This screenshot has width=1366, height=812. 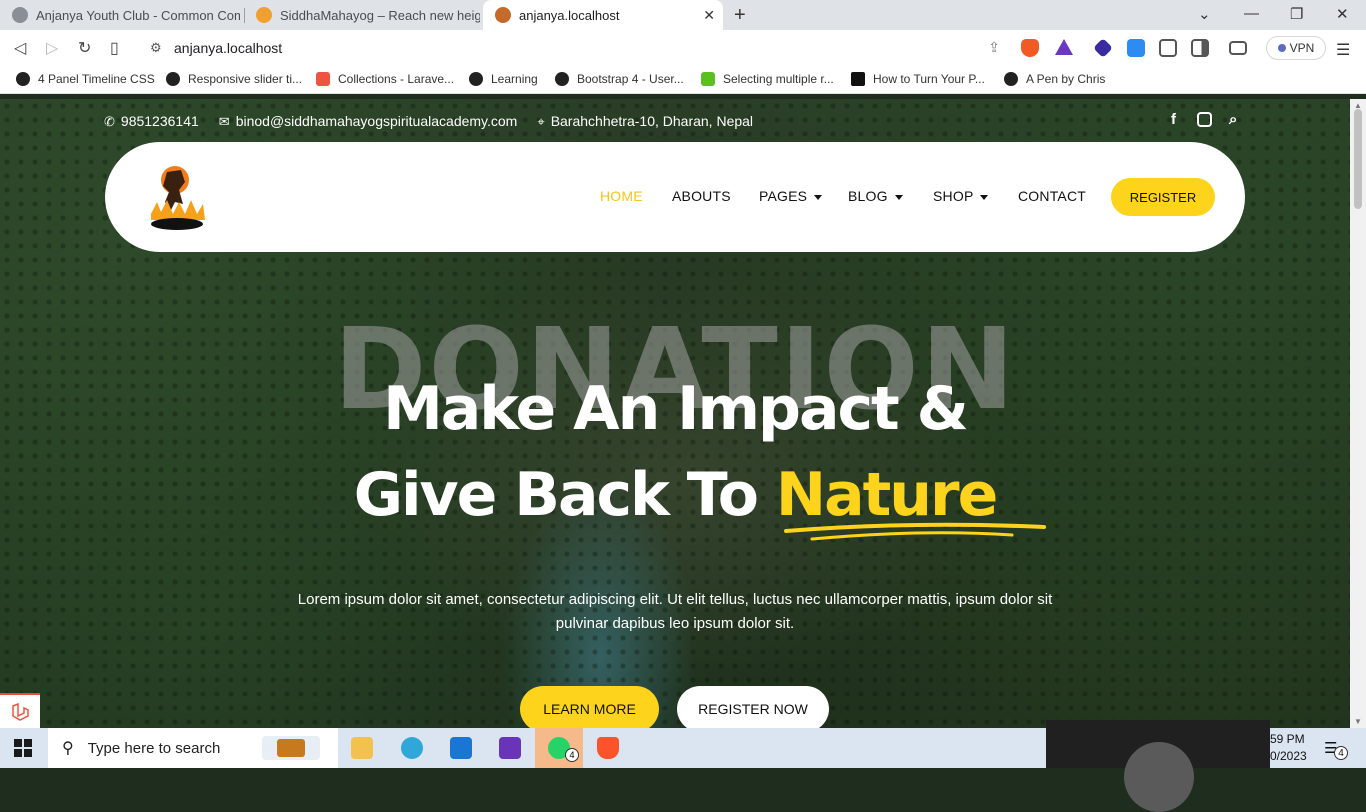 What do you see at coordinates (156, 48) in the screenshot?
I see `site-settings-icon: ⚙` at bounding box center [156, 48].